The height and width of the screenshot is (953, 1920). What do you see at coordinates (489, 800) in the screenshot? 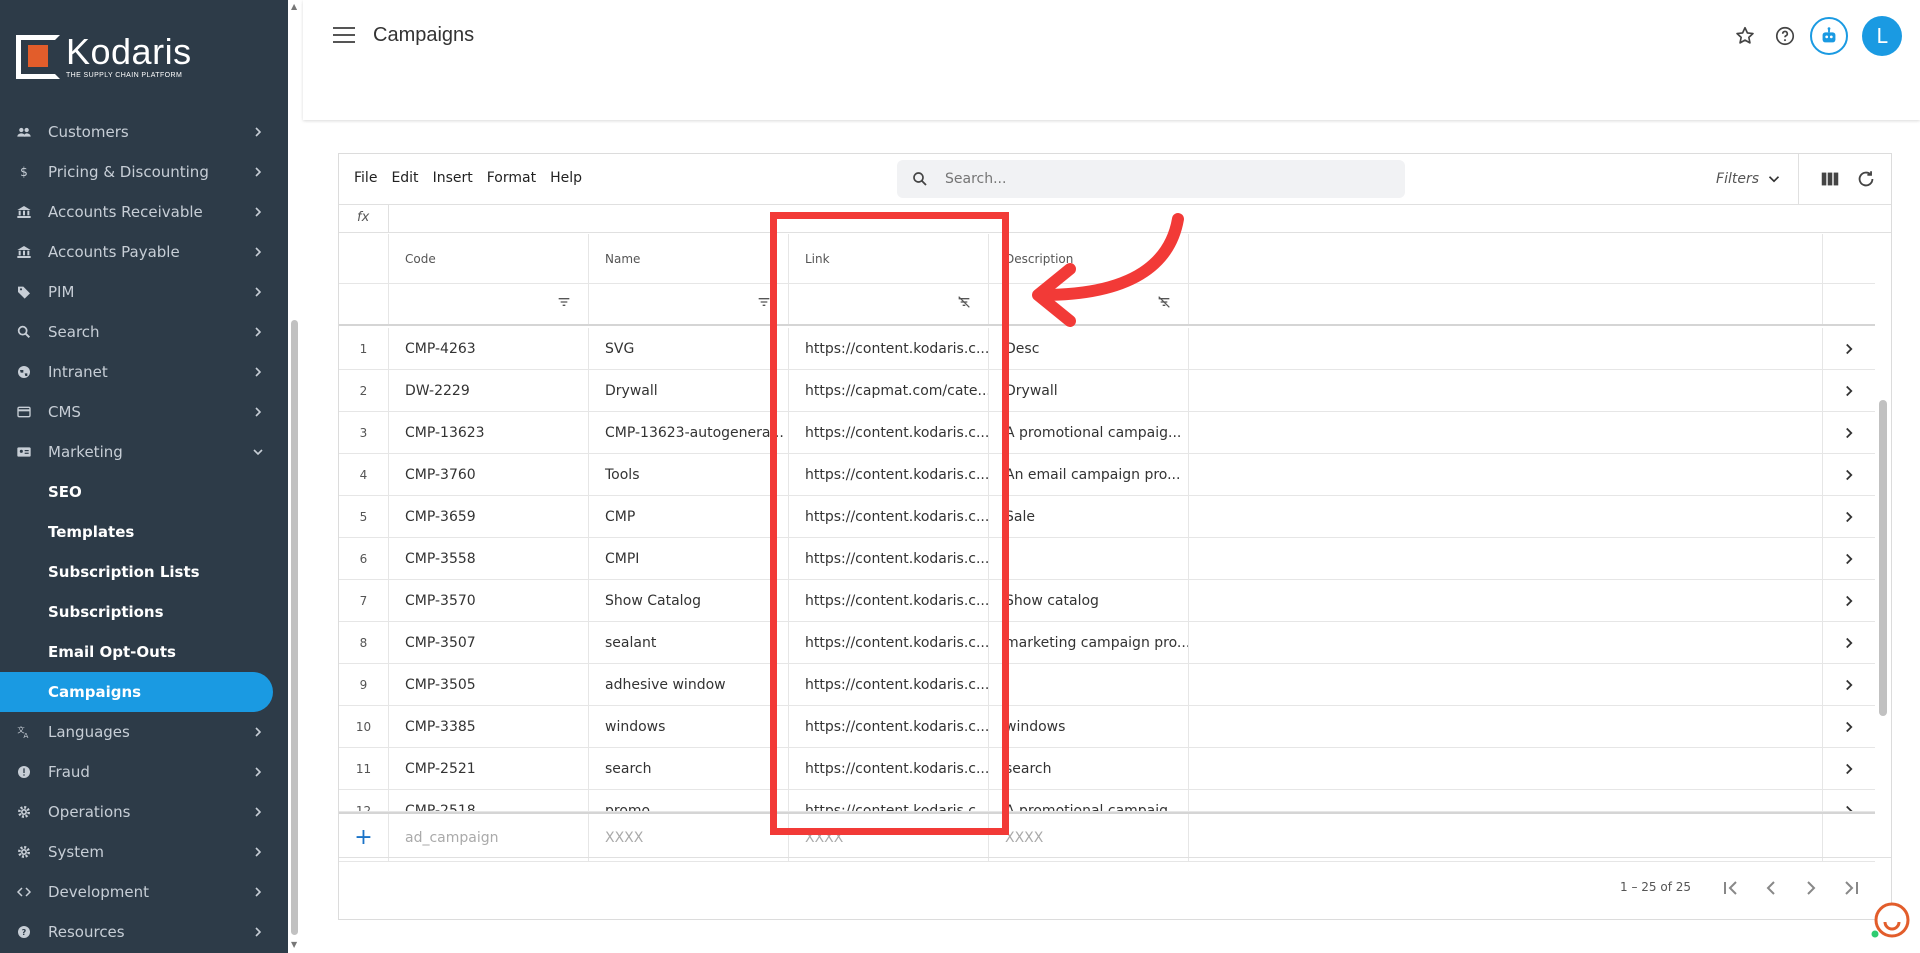
I see `cell-code: CMP-2518` at bounding box center [489, 800].